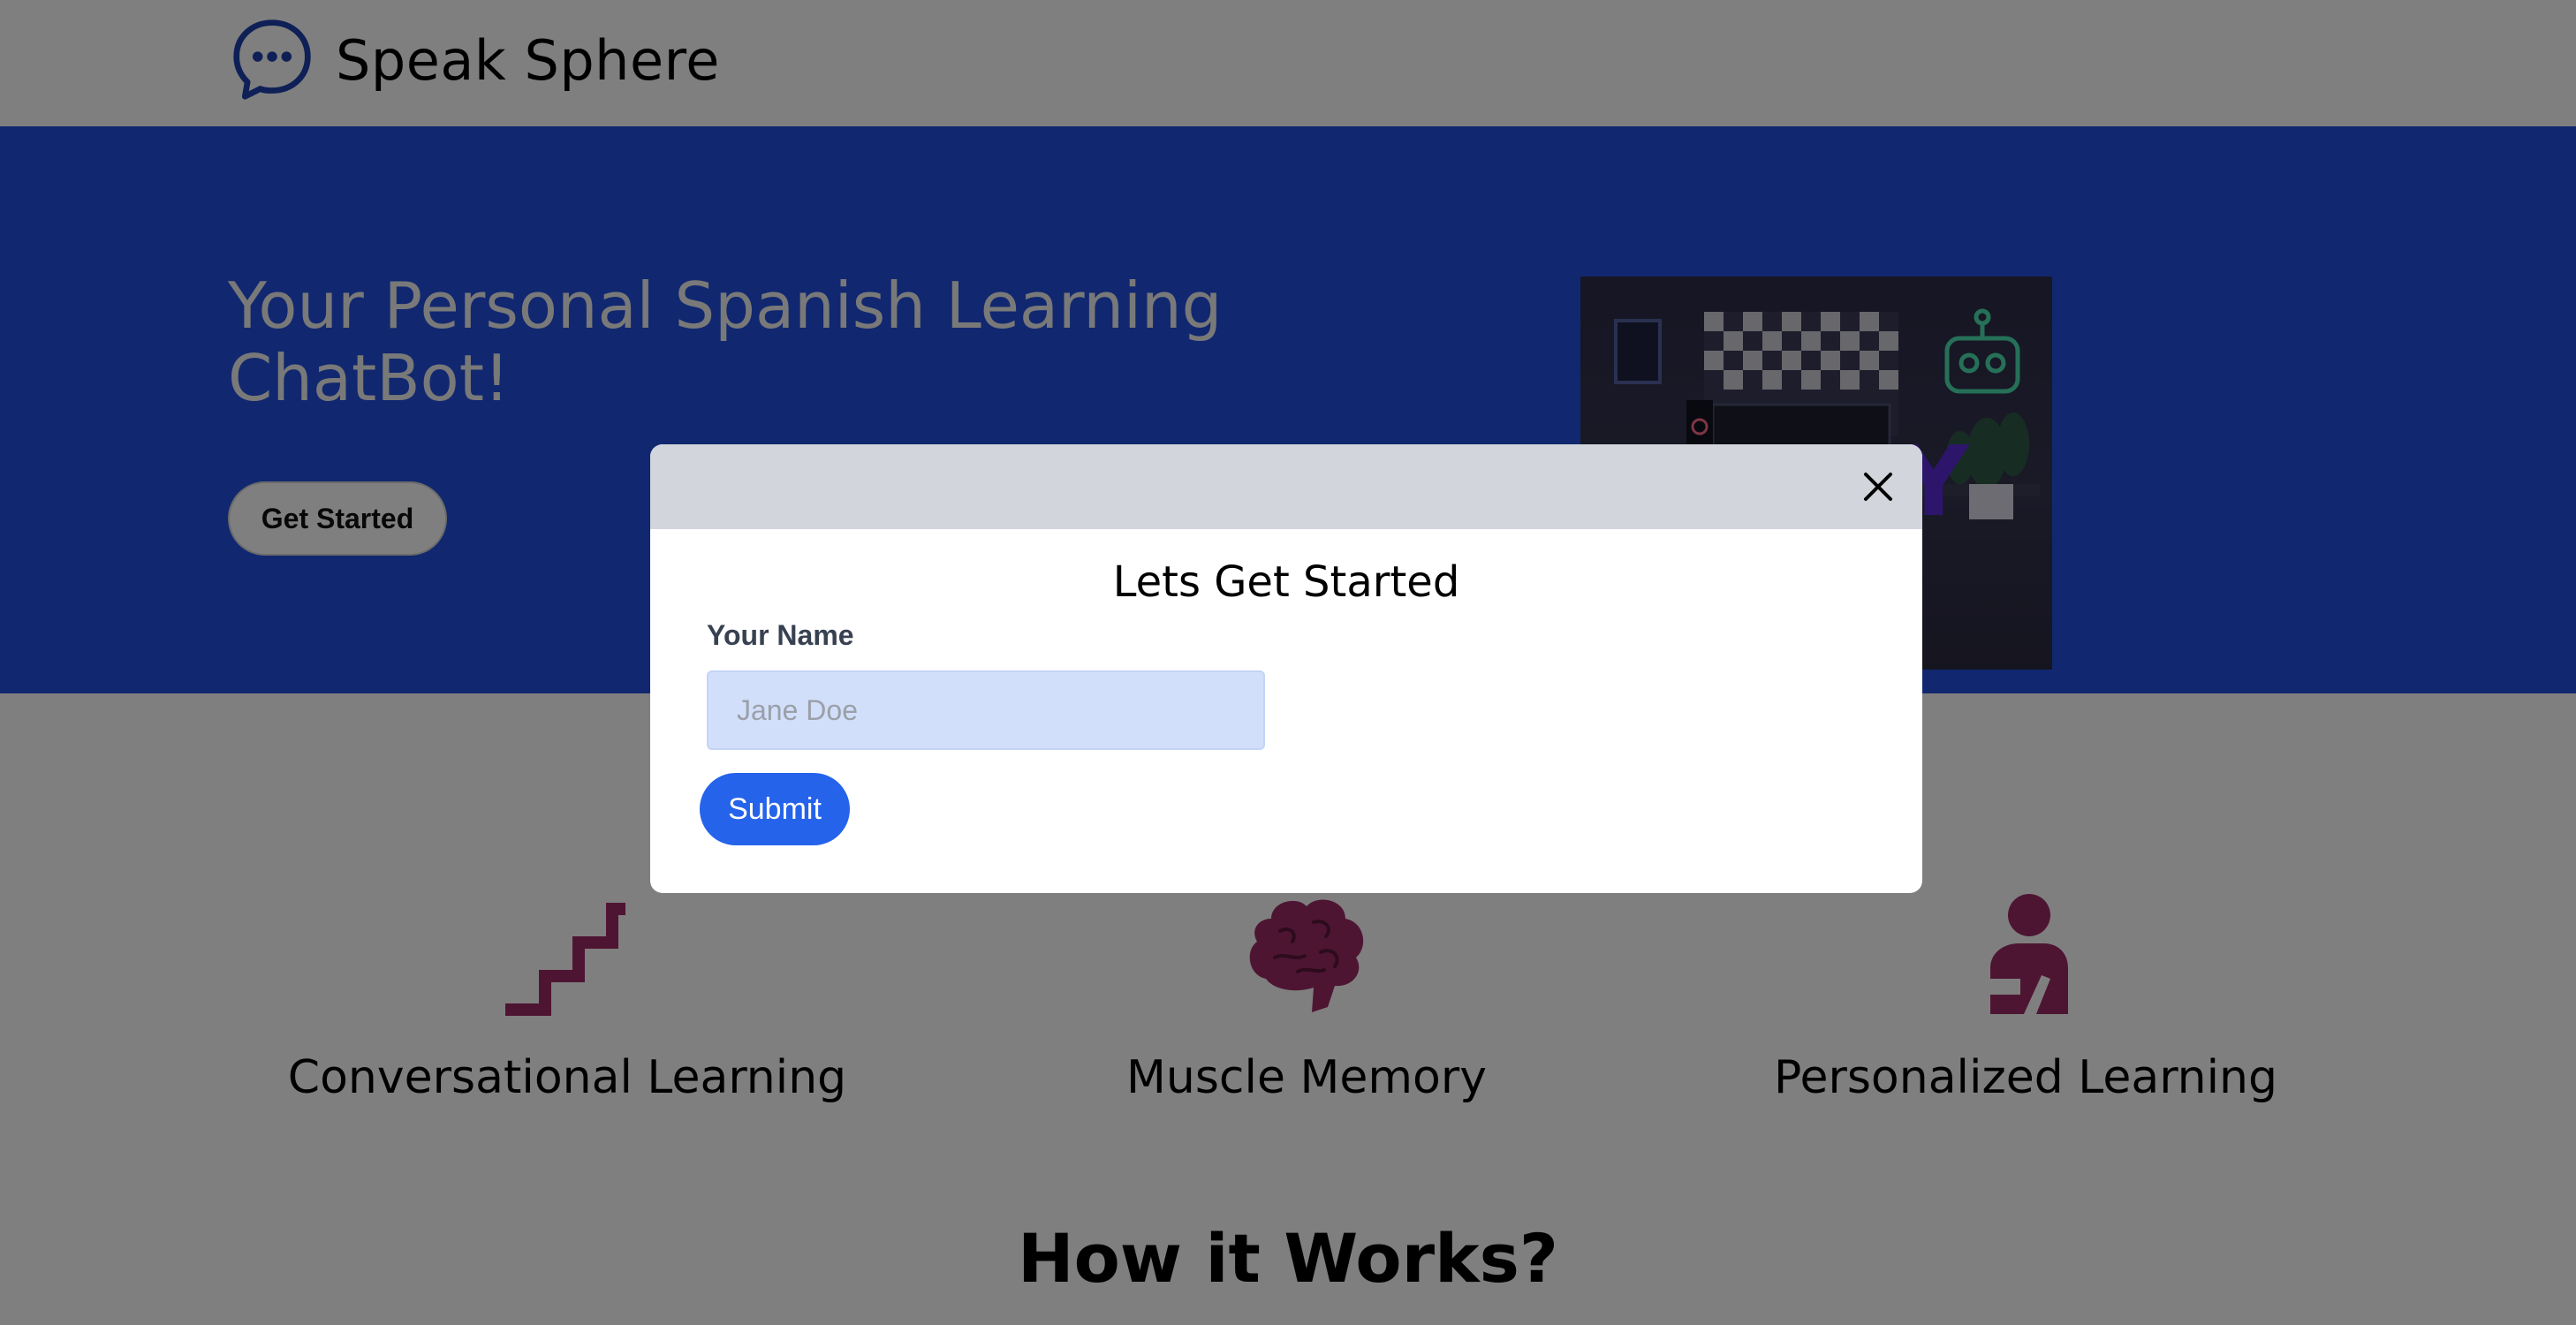 The image size is (2576, 1325). Describe the element at coordinates (986, 710) in the screenshot. I see `name-input` at that location.